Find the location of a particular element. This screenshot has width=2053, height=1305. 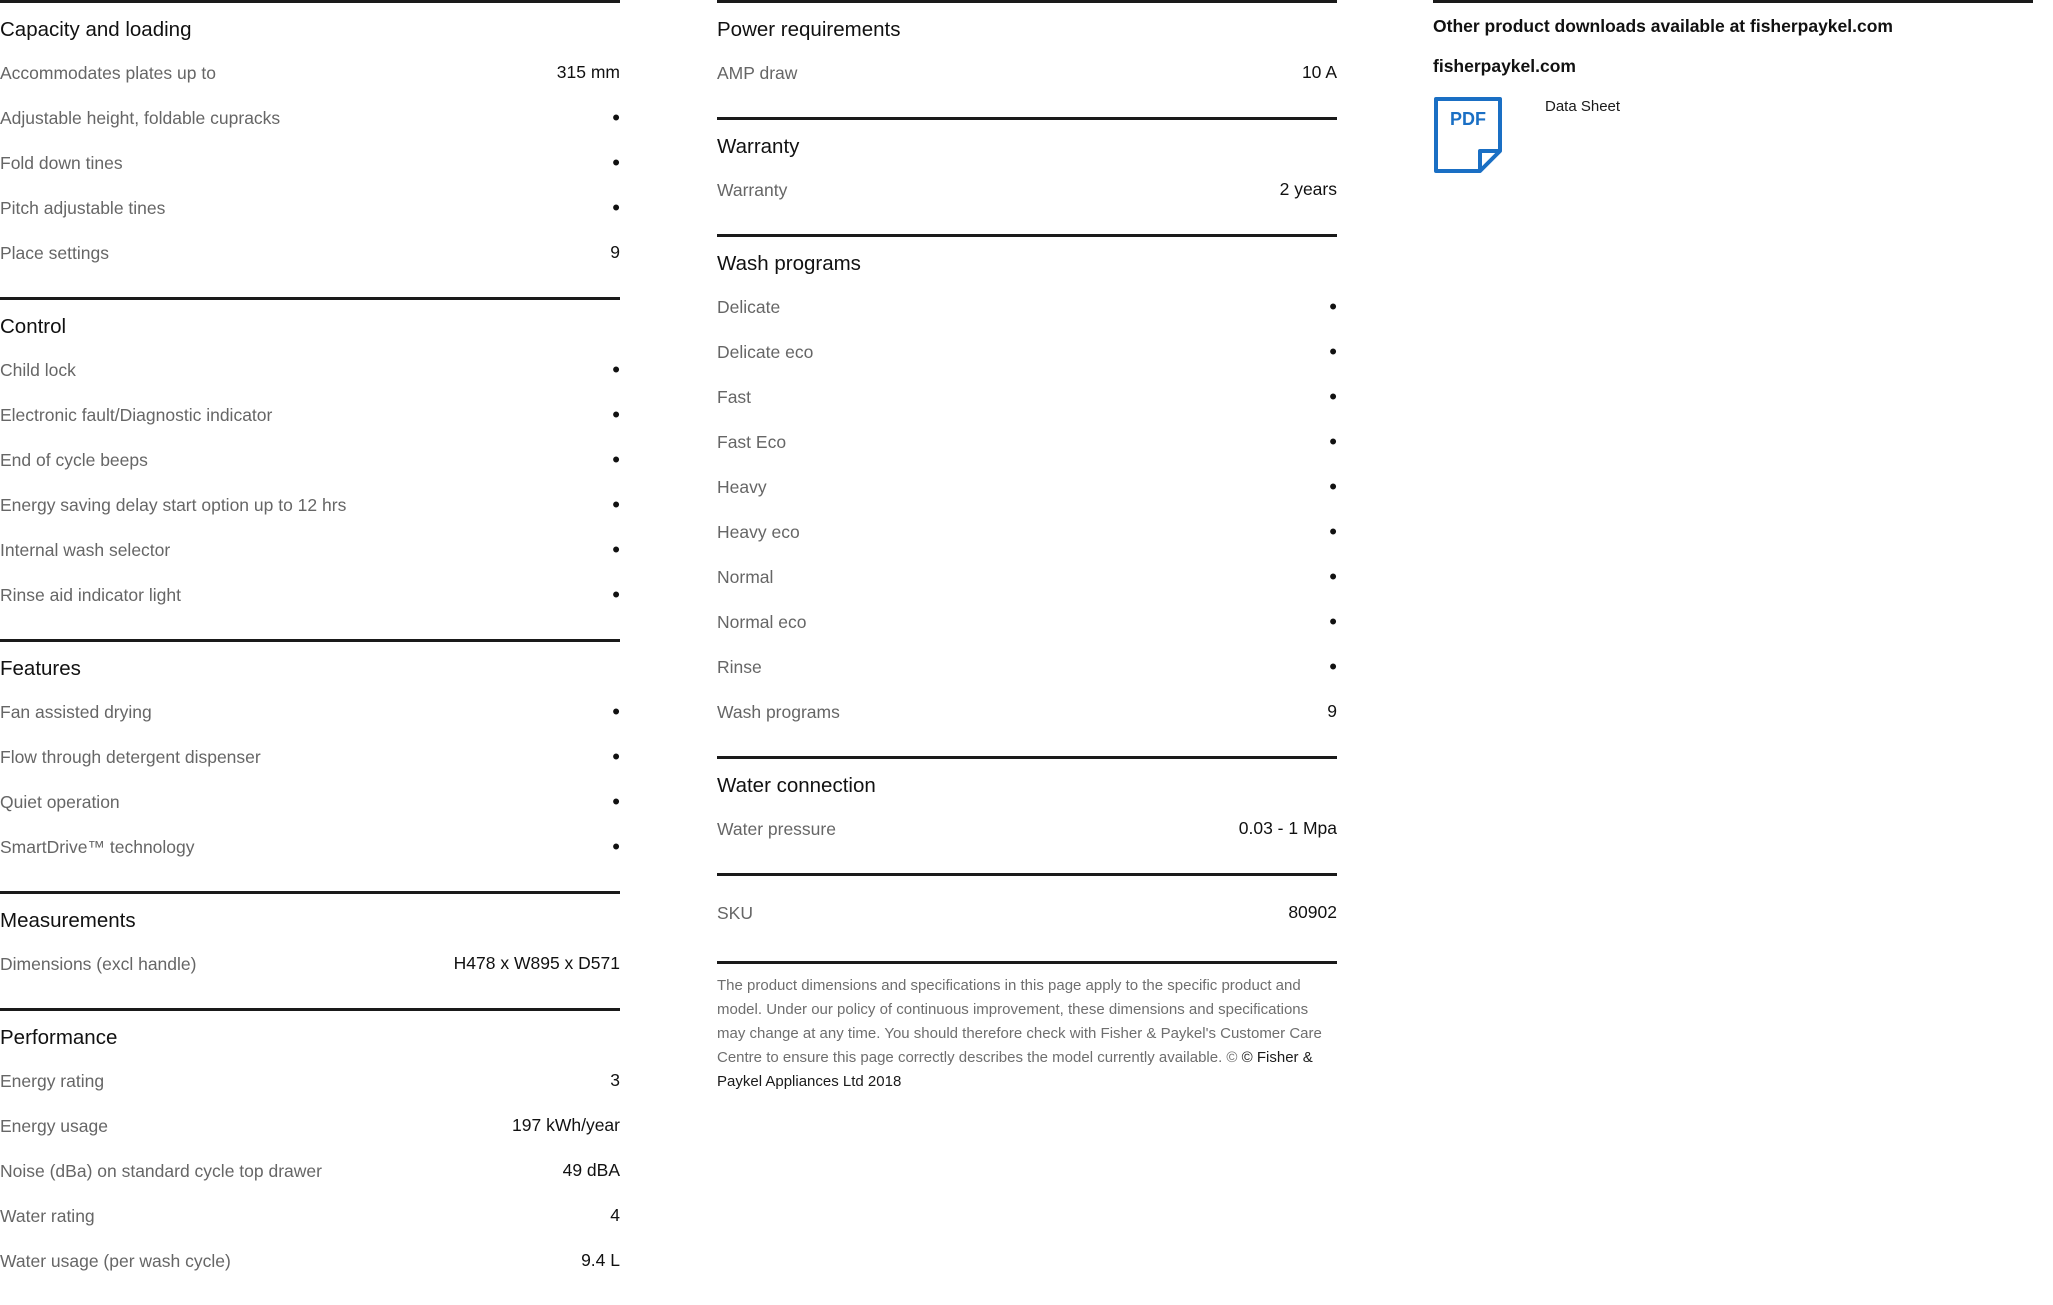

spec-row: Flow through detergent dispenser • is located at coordinates (310, 756).